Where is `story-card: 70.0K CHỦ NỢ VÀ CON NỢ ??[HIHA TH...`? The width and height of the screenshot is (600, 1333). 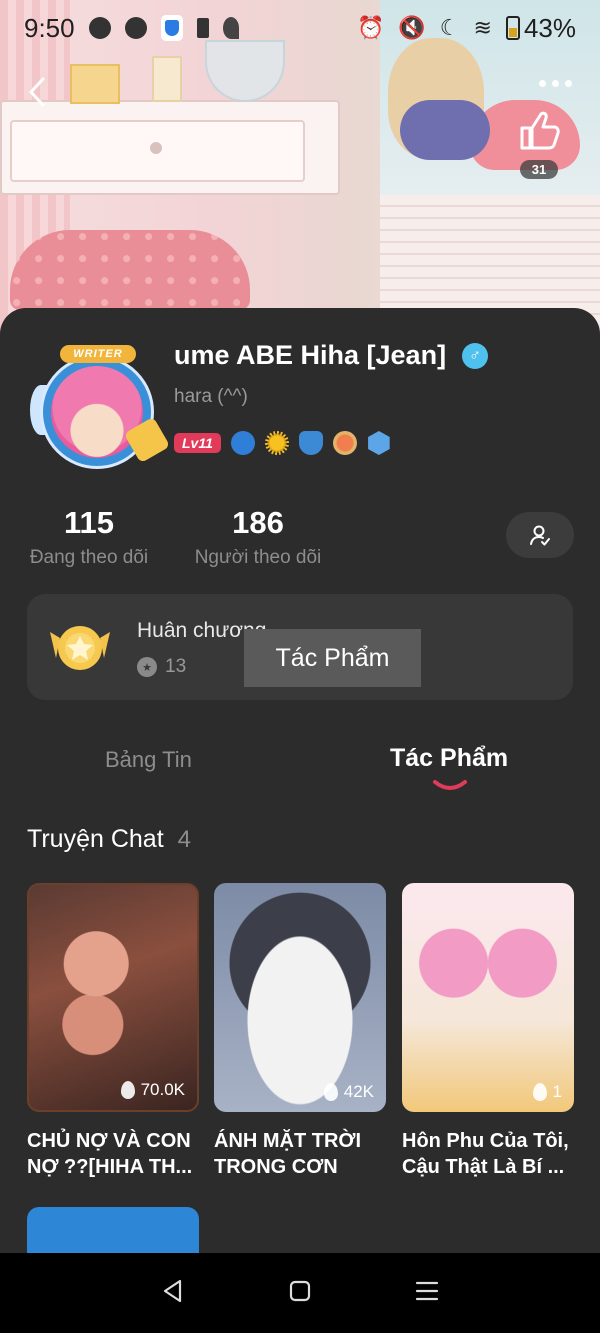
story-card: 70.0K CHỦ NỢ VÀ CON NỢ ??[HIHA TH... is located at coordinates (113, 1031).